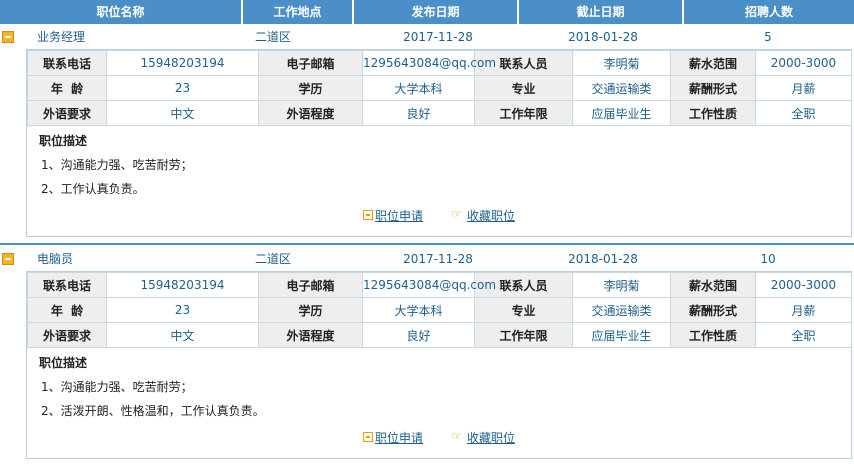 This screenshot has width=854, height=467. I want to click on job-separator, so click(427, 244).